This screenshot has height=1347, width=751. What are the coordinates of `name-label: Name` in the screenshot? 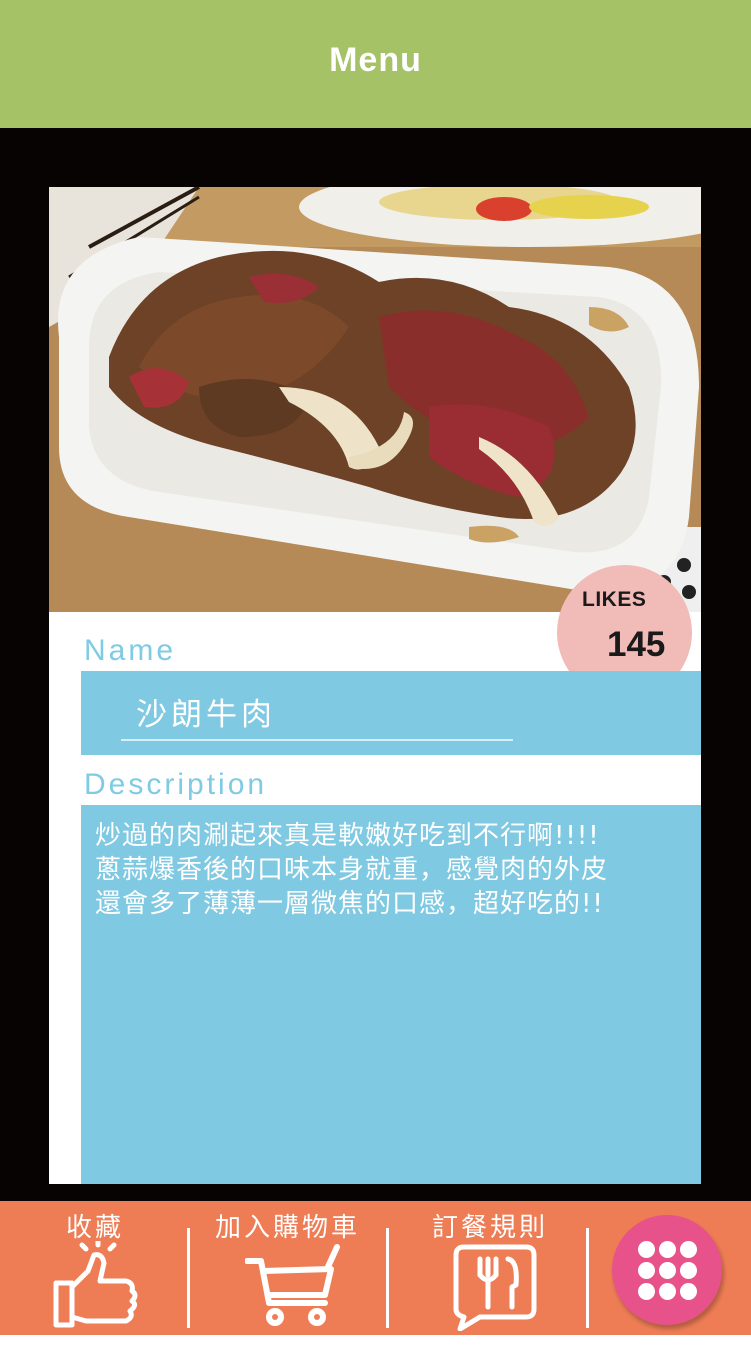 It's located at (130, 650).